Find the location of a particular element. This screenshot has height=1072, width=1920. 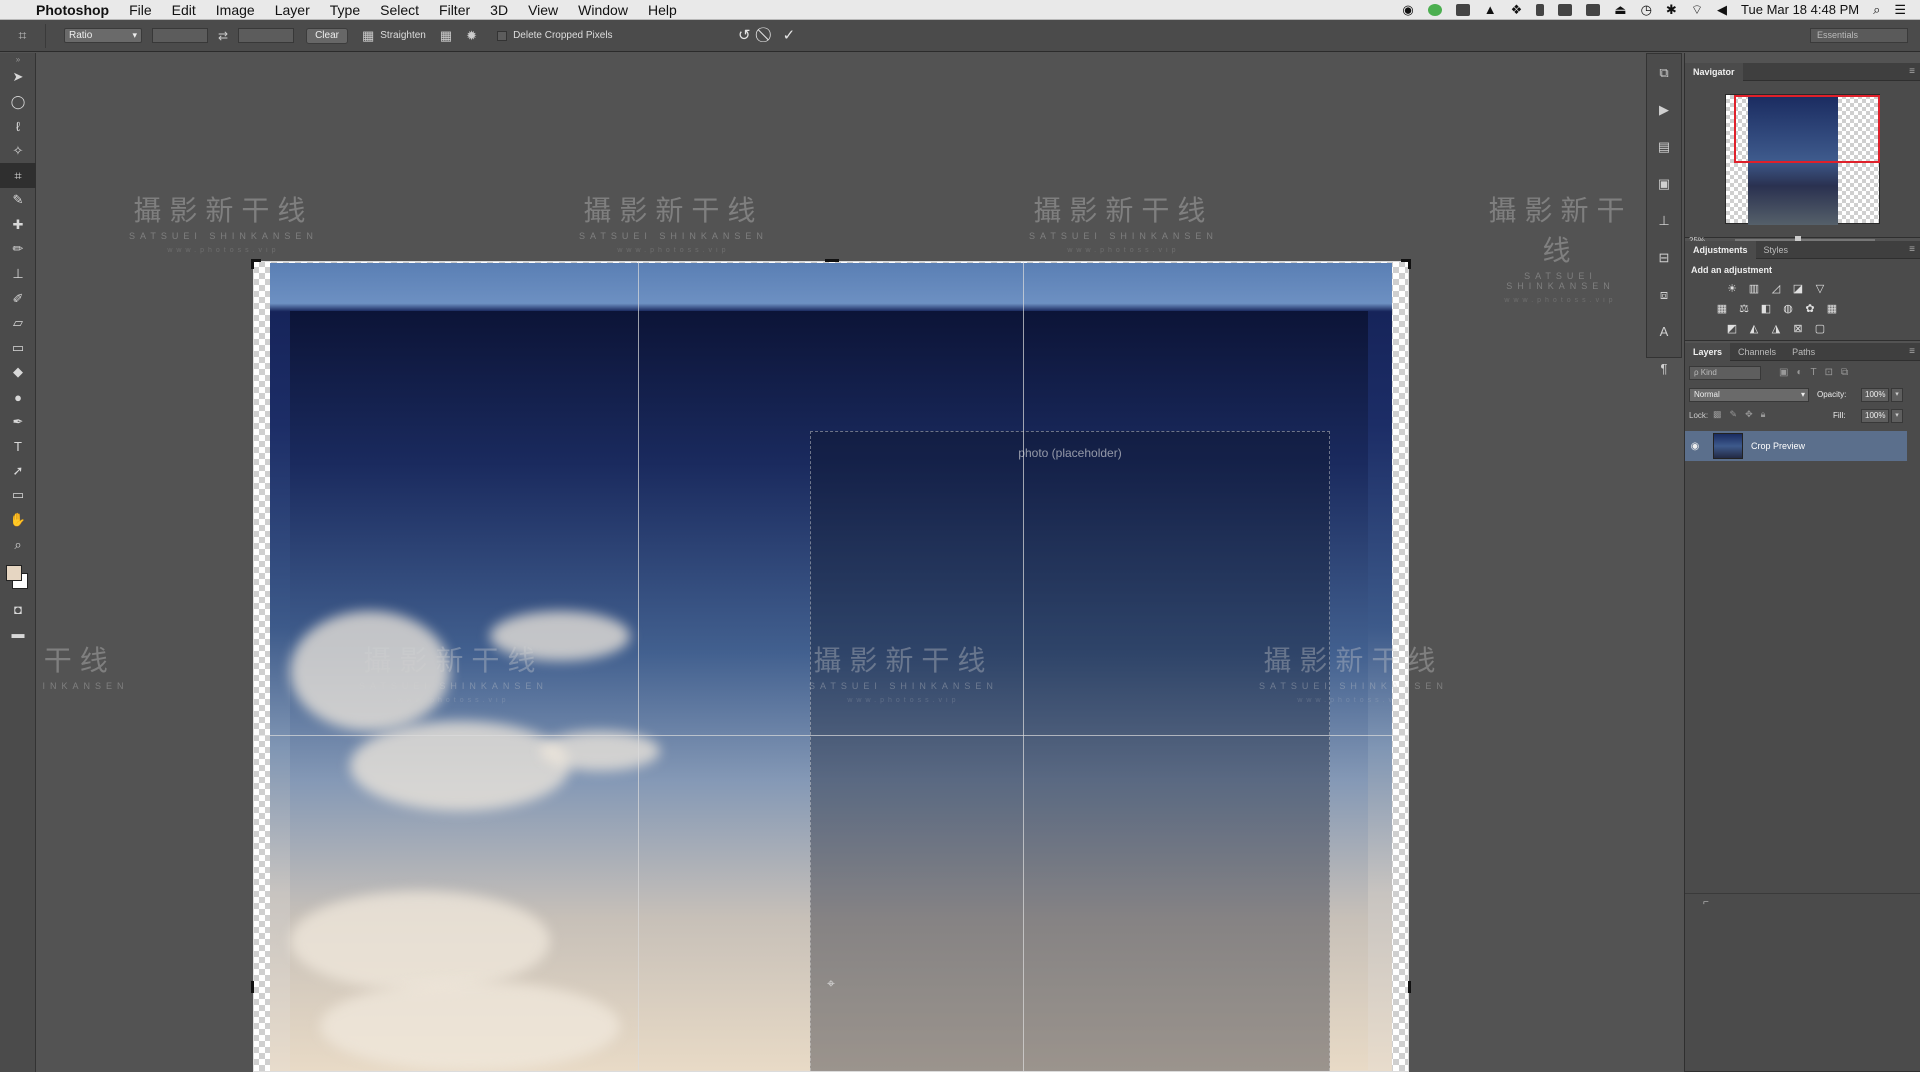

filter-adjustment-icon: ◐ is located at coordinates (1799, 372).